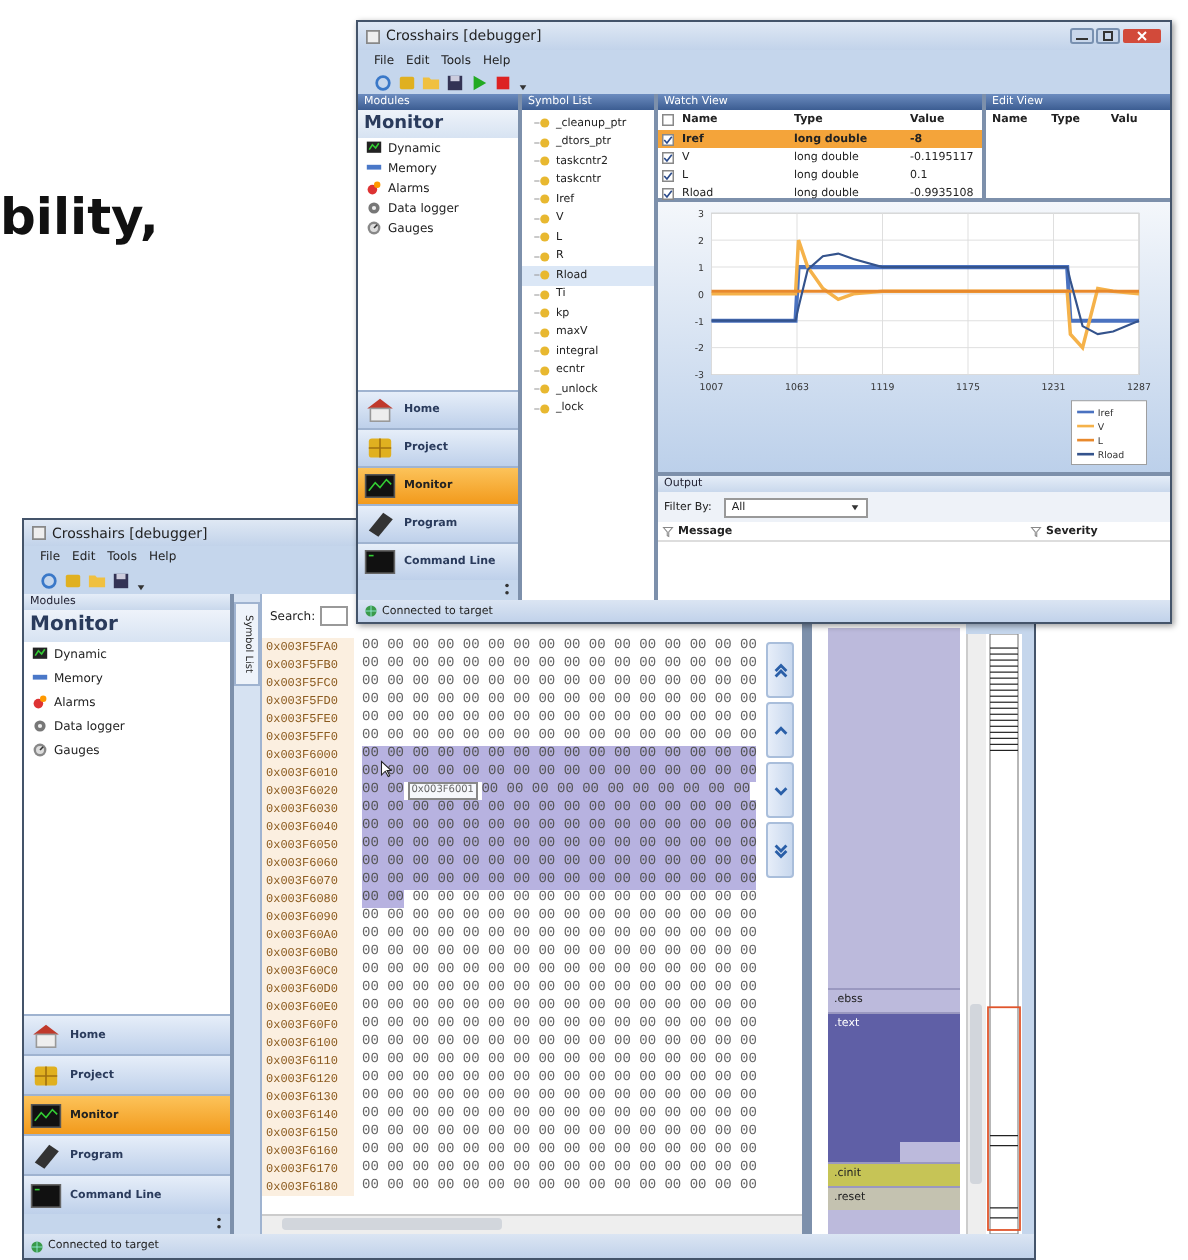  I want to click on headline-text: bility,, so click(79, 217).